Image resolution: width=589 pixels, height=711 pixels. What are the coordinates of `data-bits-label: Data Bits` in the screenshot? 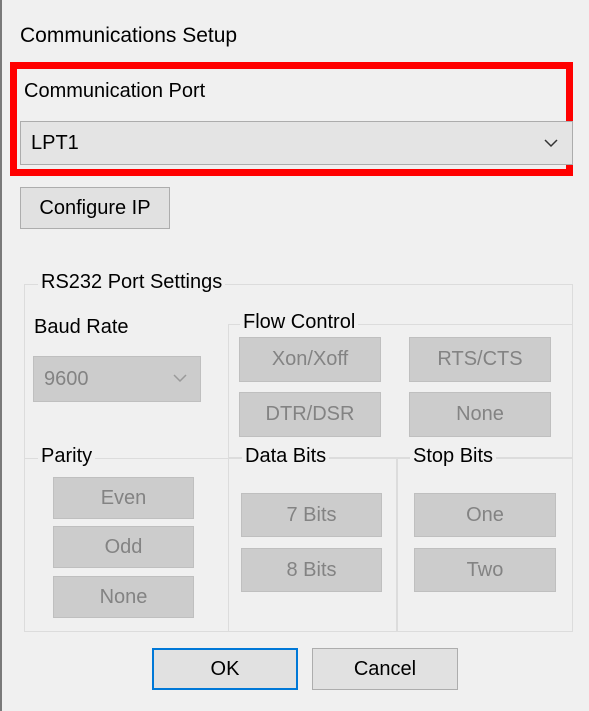 It's located at (286, 456).